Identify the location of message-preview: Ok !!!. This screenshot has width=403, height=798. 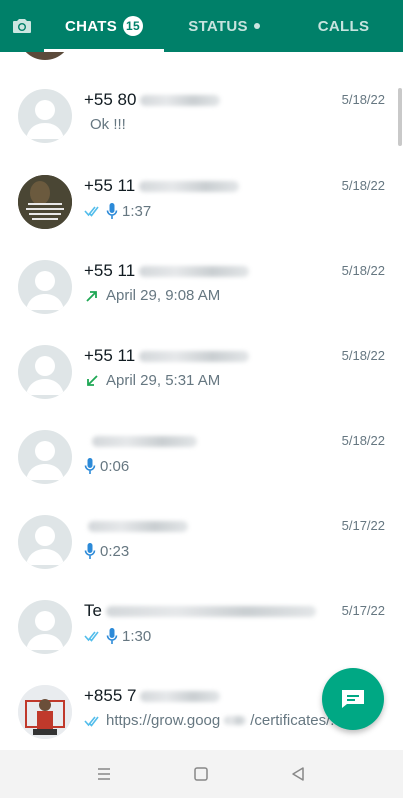
(108, 124).